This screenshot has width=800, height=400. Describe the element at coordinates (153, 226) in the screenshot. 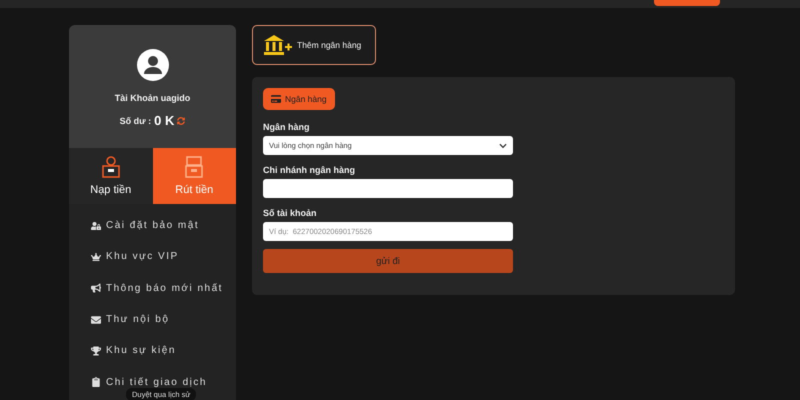

I see `menu-item: Cài đặt bảo mật` at that location.